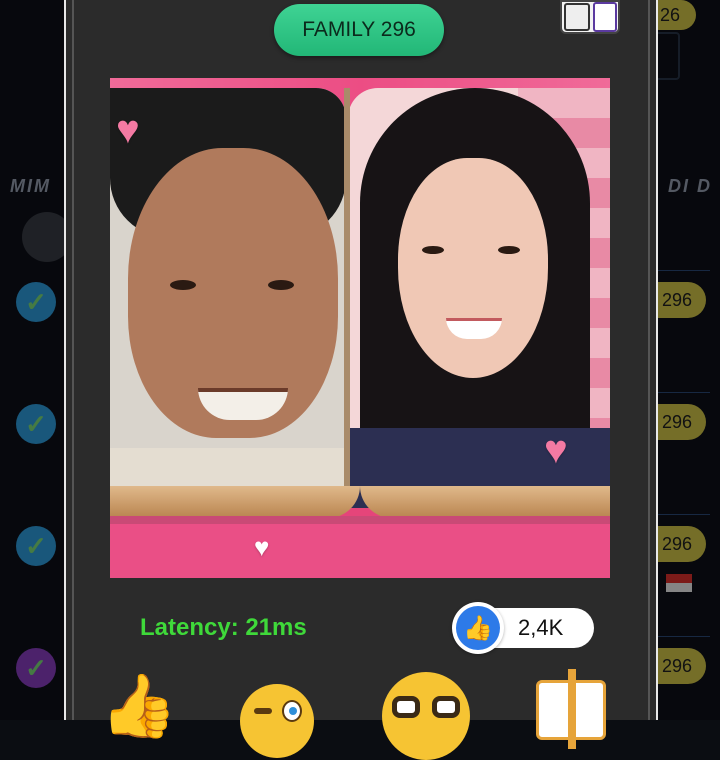 This screenshot has height=760, width=720. I want to click on gift-ribbon, so click(572, 709).